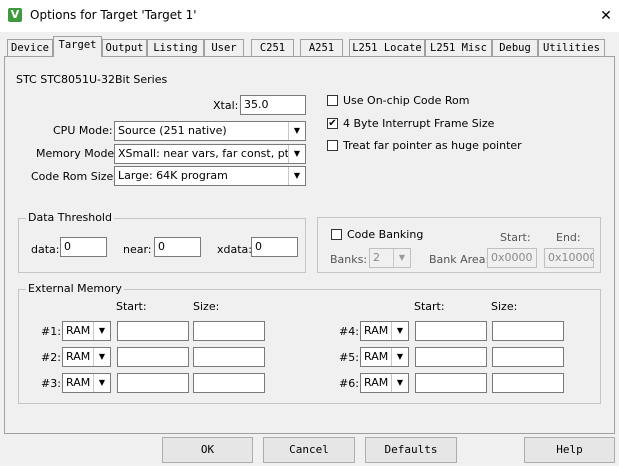 Image resolution: width=619 pixels, height=466 pixels. I want to click on cpu-mode-select: Source (251 native) ▼, so click(210, 131).